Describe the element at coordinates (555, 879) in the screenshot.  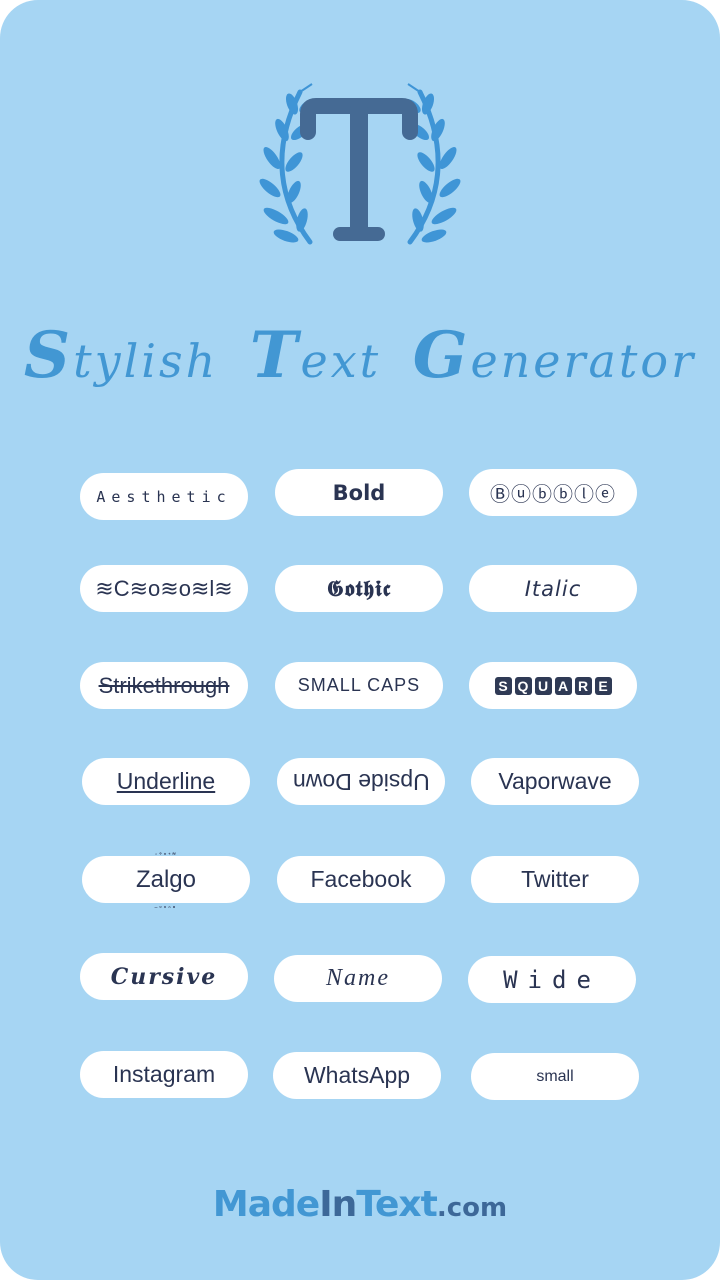
I see `twitter-button: Twitter` at that location.